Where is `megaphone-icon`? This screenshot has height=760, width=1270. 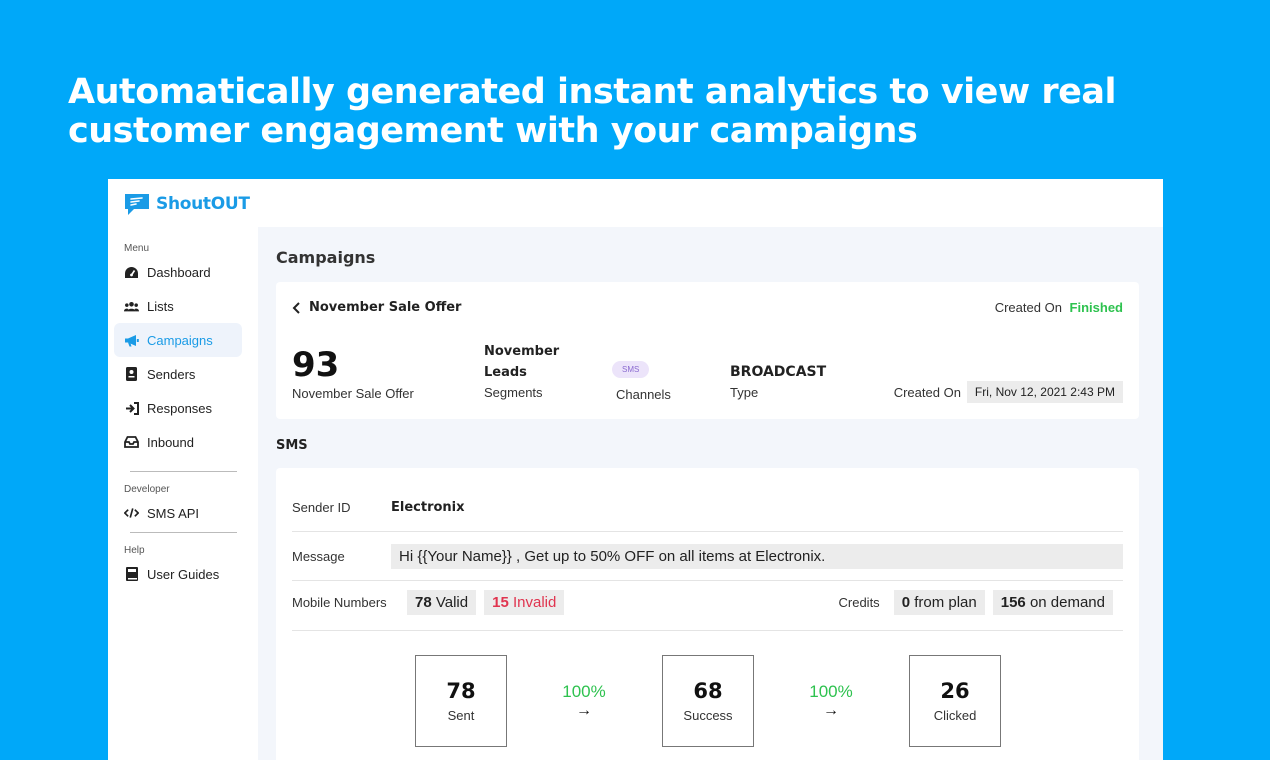 megaphone-icon is located at coordinates (131, 340).